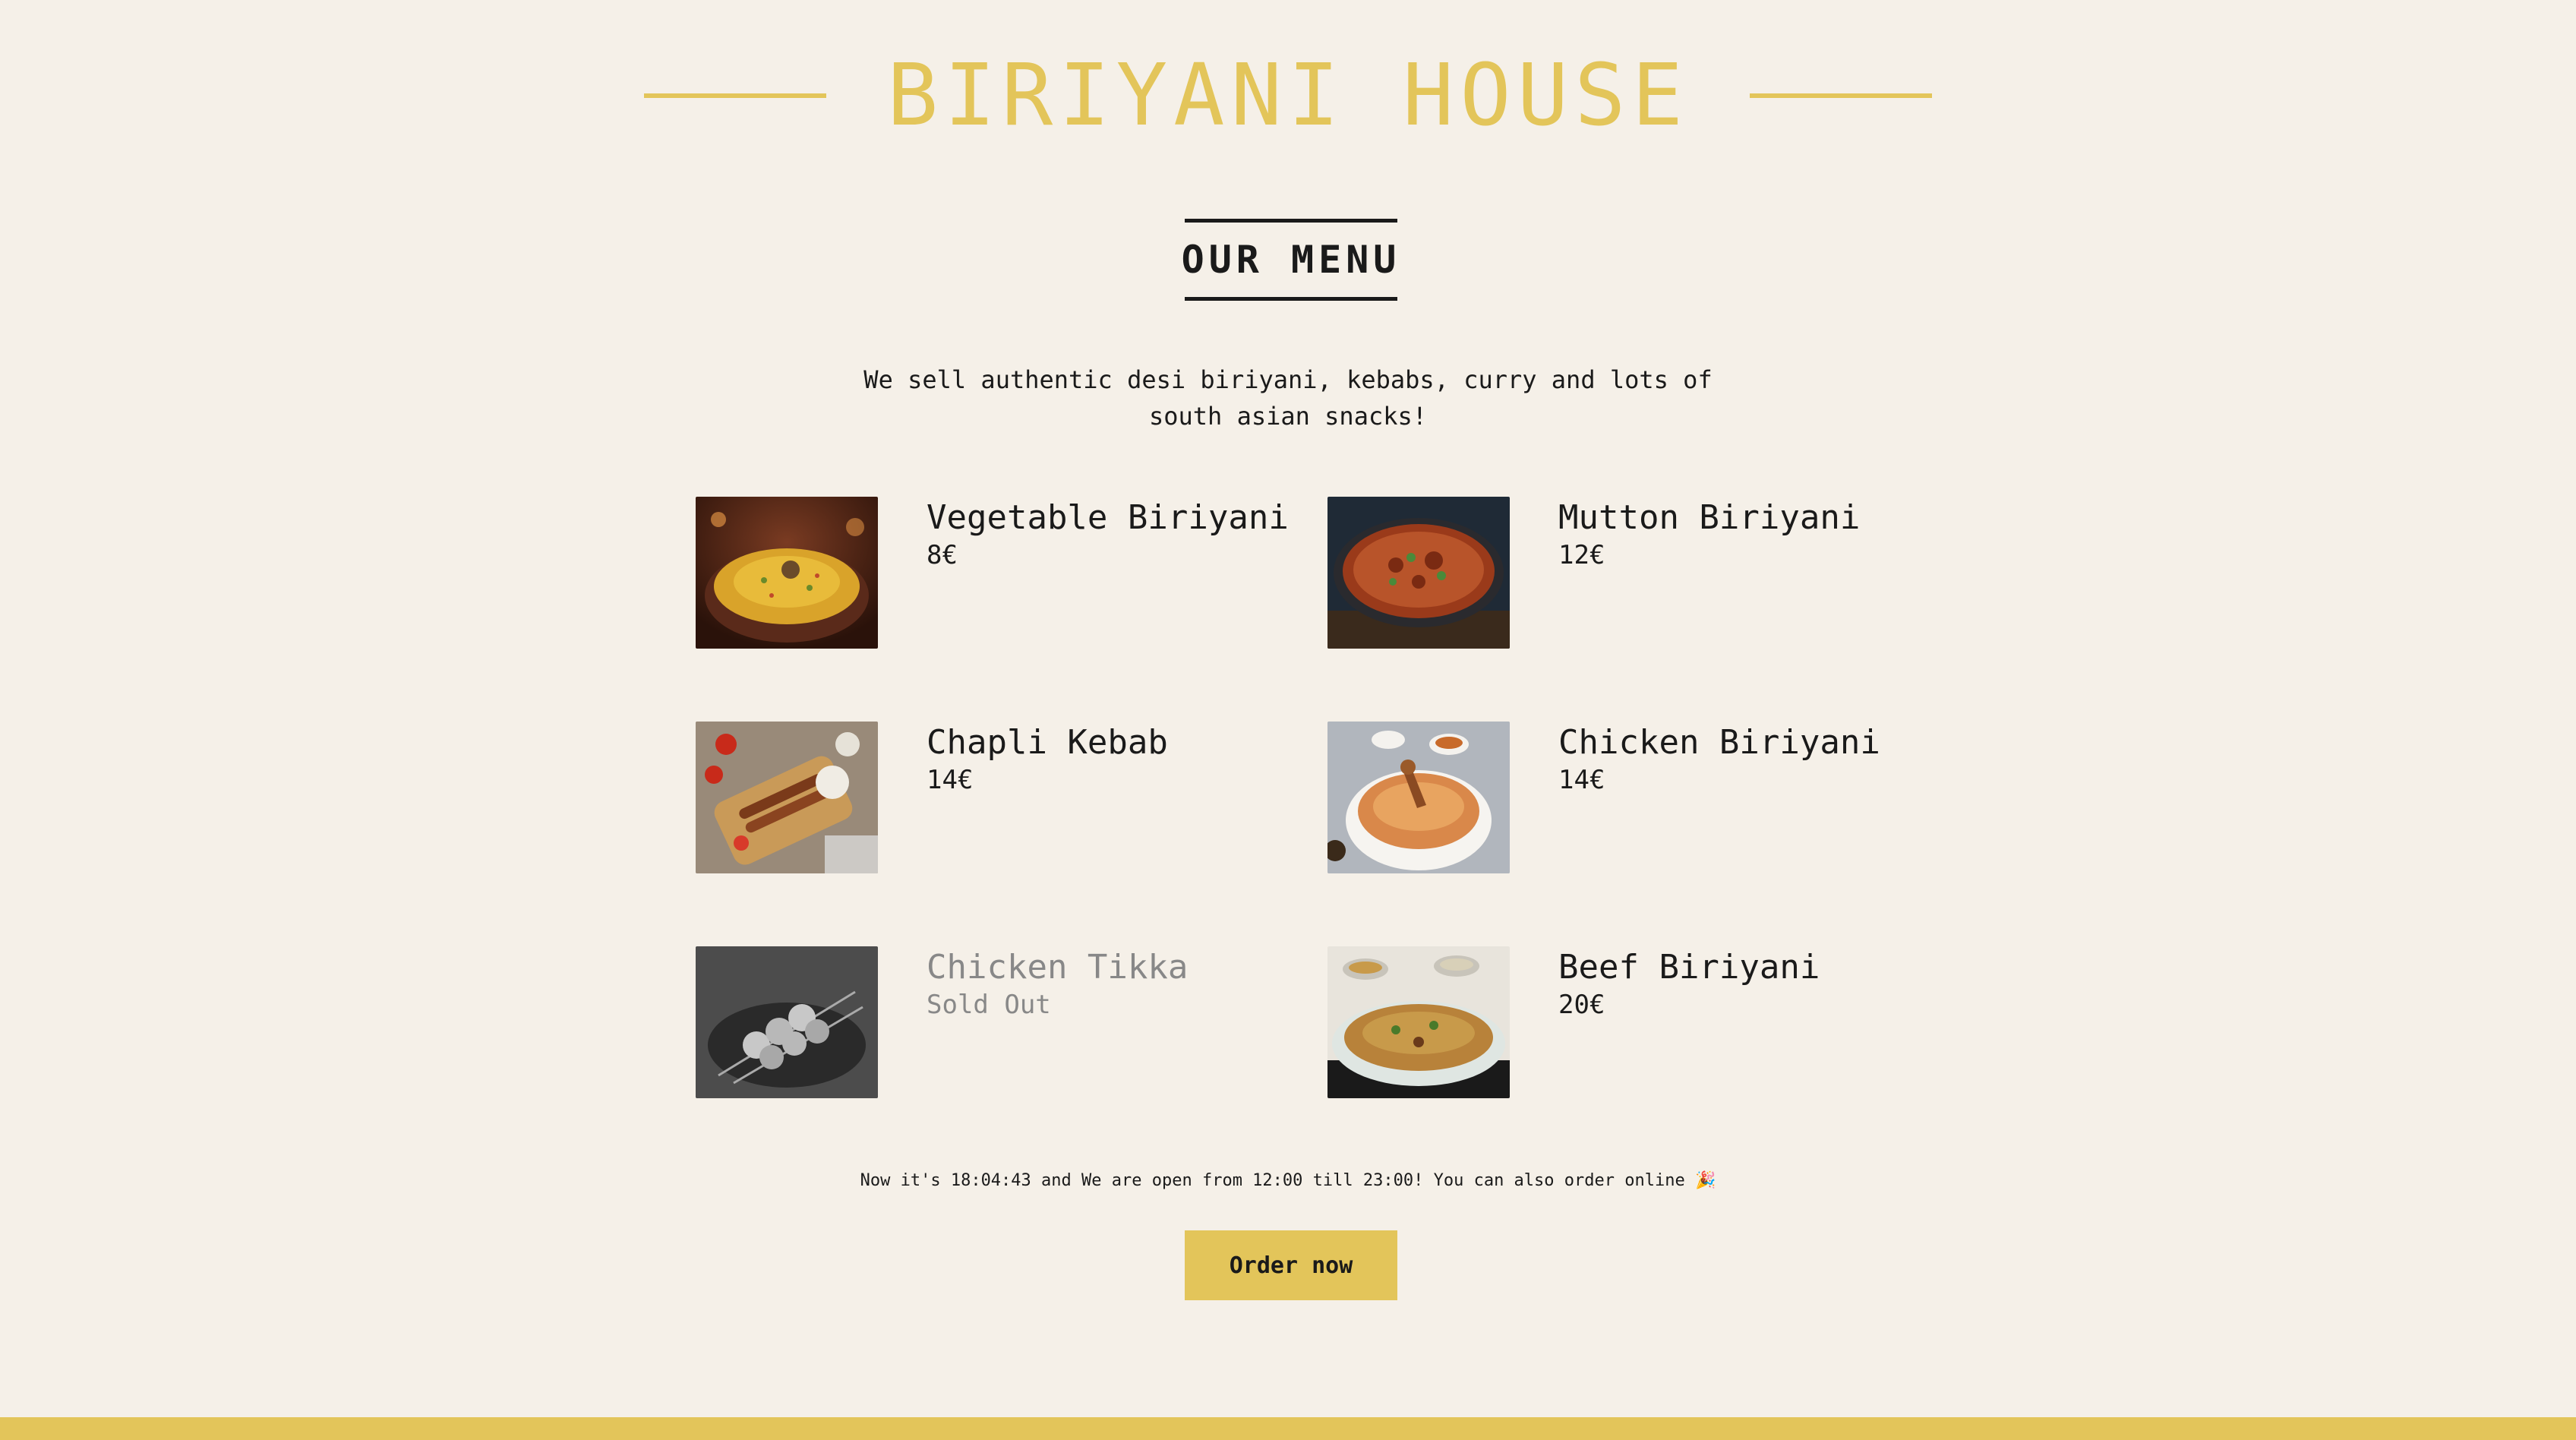 Image resolution: width=2576 pixels, height=1440 pixels. Describe the element at coordinates (1623, 1023) in the screenshot. I see `menu-item: Beef Biriyani 20€` at that location.